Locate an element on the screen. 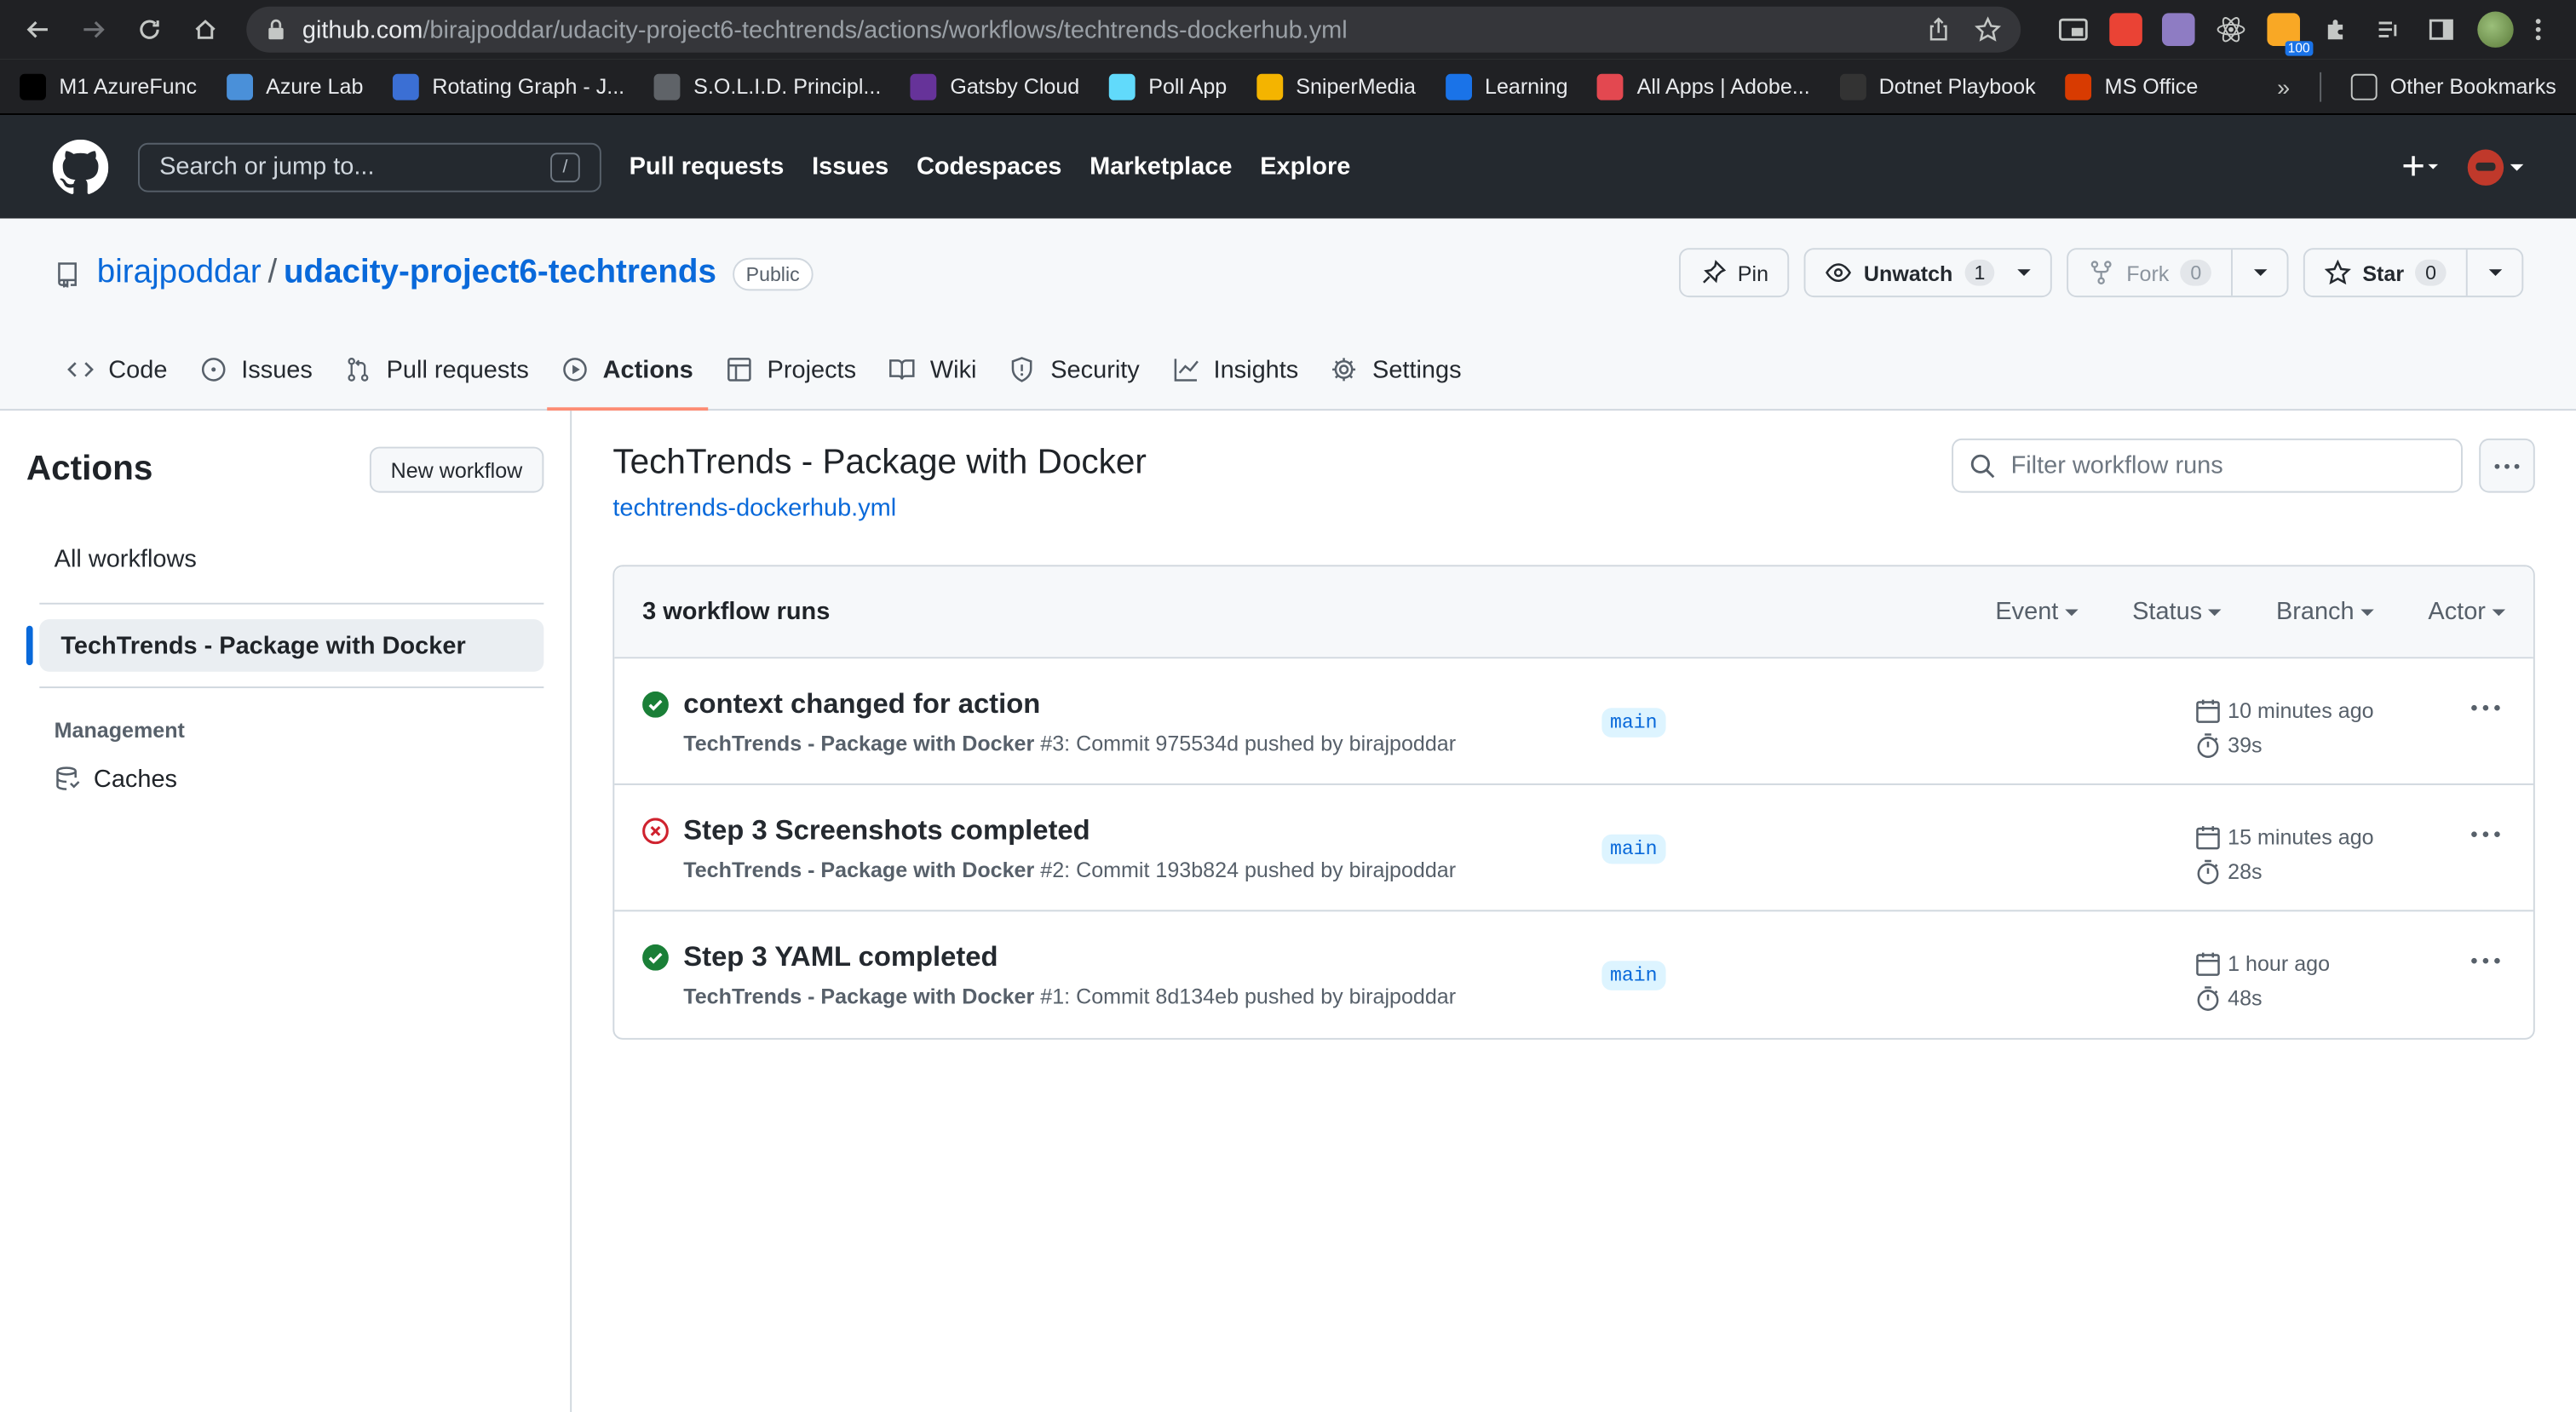 Image resolution: width=2576 pixels, height=1412 pixels. extension-rss-icon: 100 is located at coordinates (2291, 34).